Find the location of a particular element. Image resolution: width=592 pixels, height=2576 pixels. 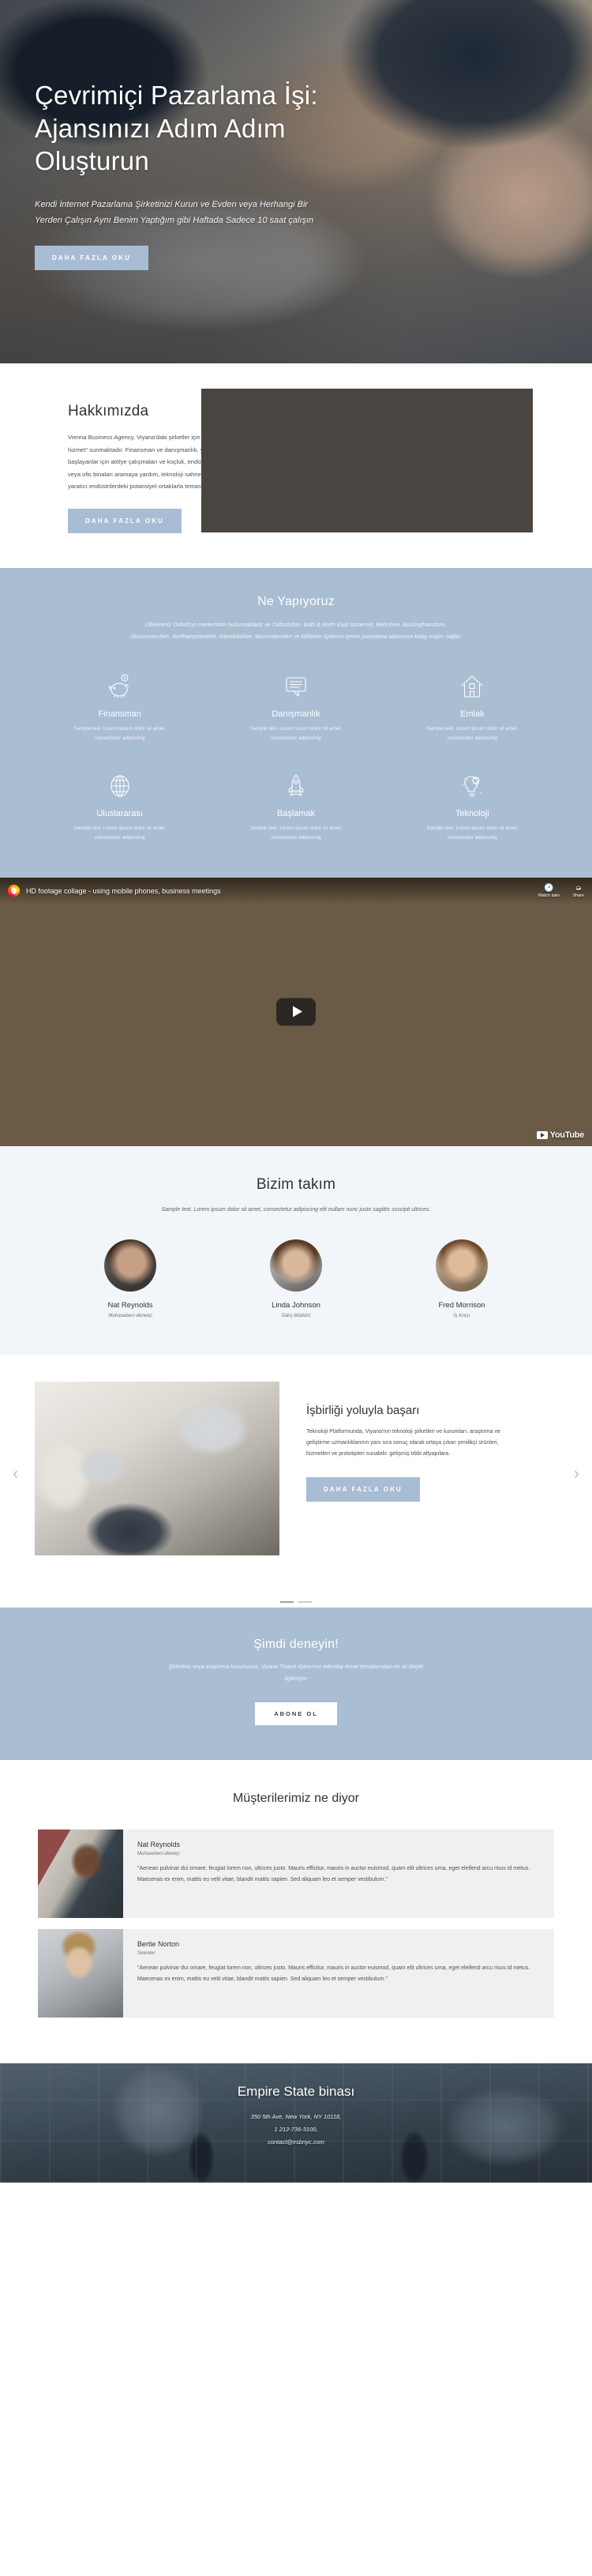

service-name: Teknoloji is located at coordinates (472, 813).